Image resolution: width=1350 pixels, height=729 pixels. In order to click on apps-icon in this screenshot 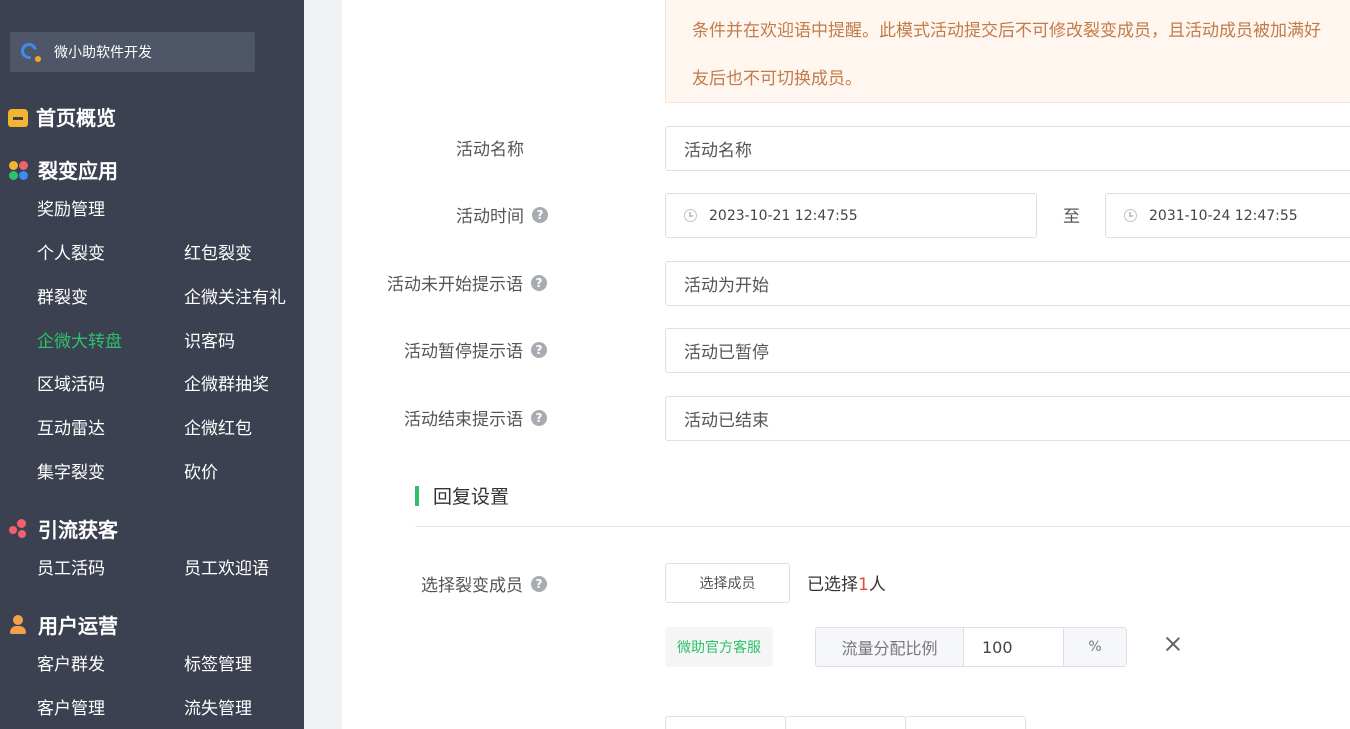, I will do `click(19, 170)`.